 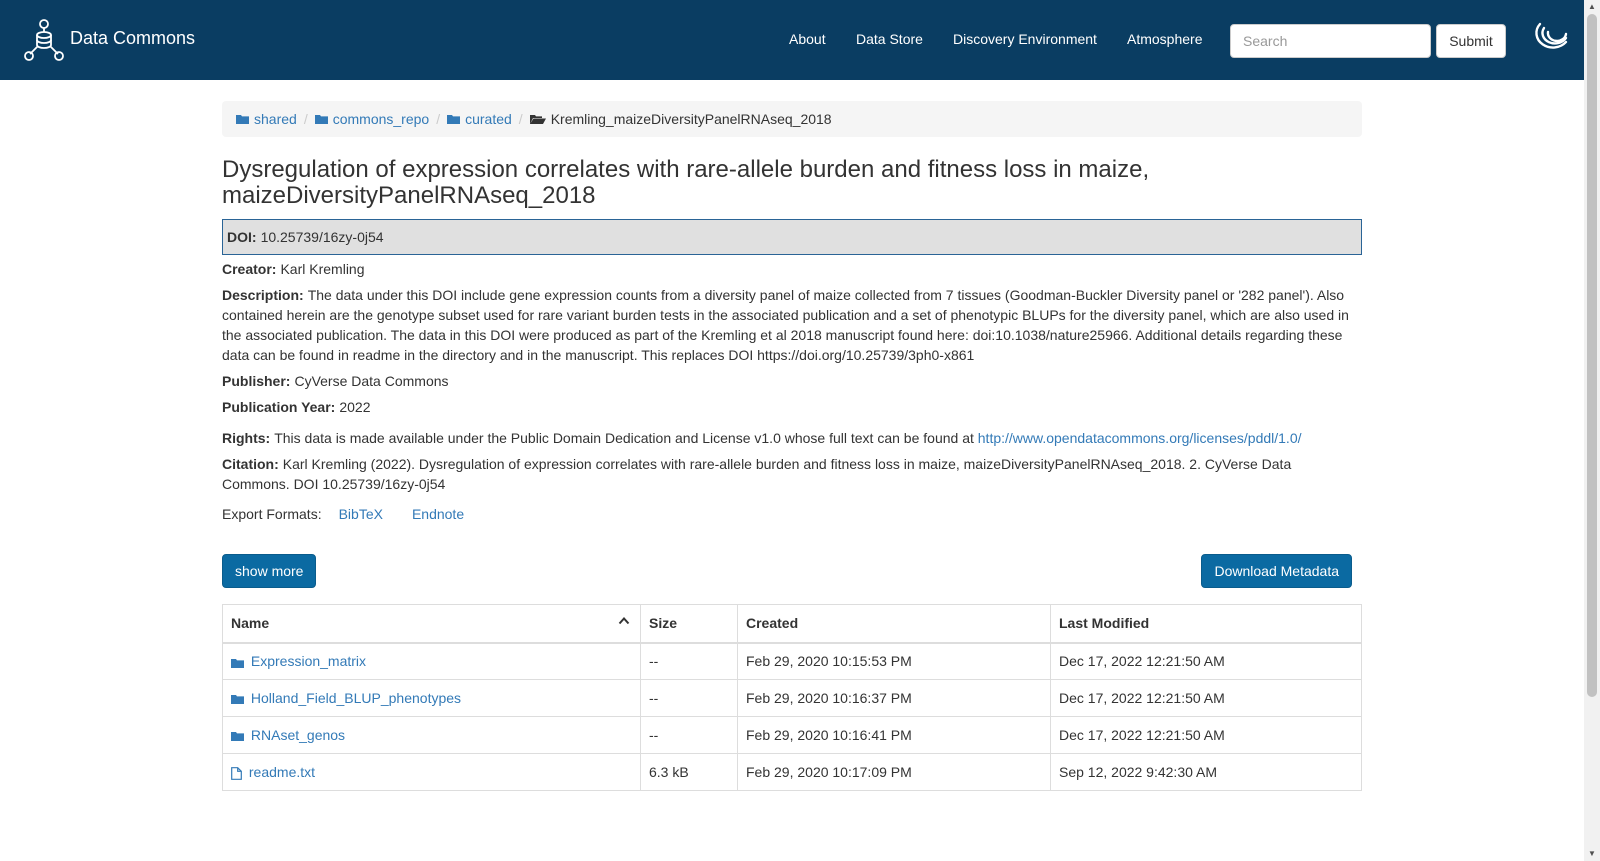 What do you see at coordinates (479, 119) in the screenshot?
I see `breadcrumb-curated: curated` at bounding box center [479, 119].